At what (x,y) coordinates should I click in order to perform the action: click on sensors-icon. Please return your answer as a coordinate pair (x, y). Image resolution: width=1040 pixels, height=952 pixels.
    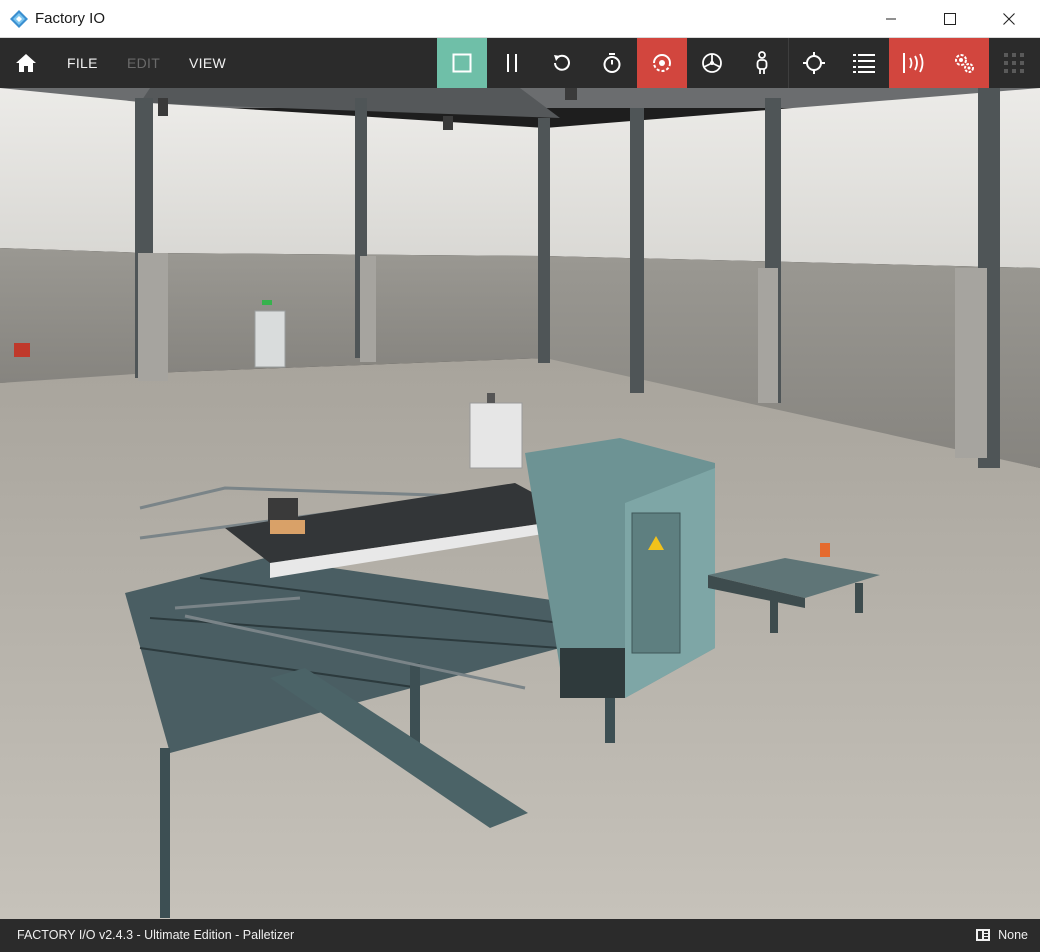
    Looking at the image, I should click on (913, 63).